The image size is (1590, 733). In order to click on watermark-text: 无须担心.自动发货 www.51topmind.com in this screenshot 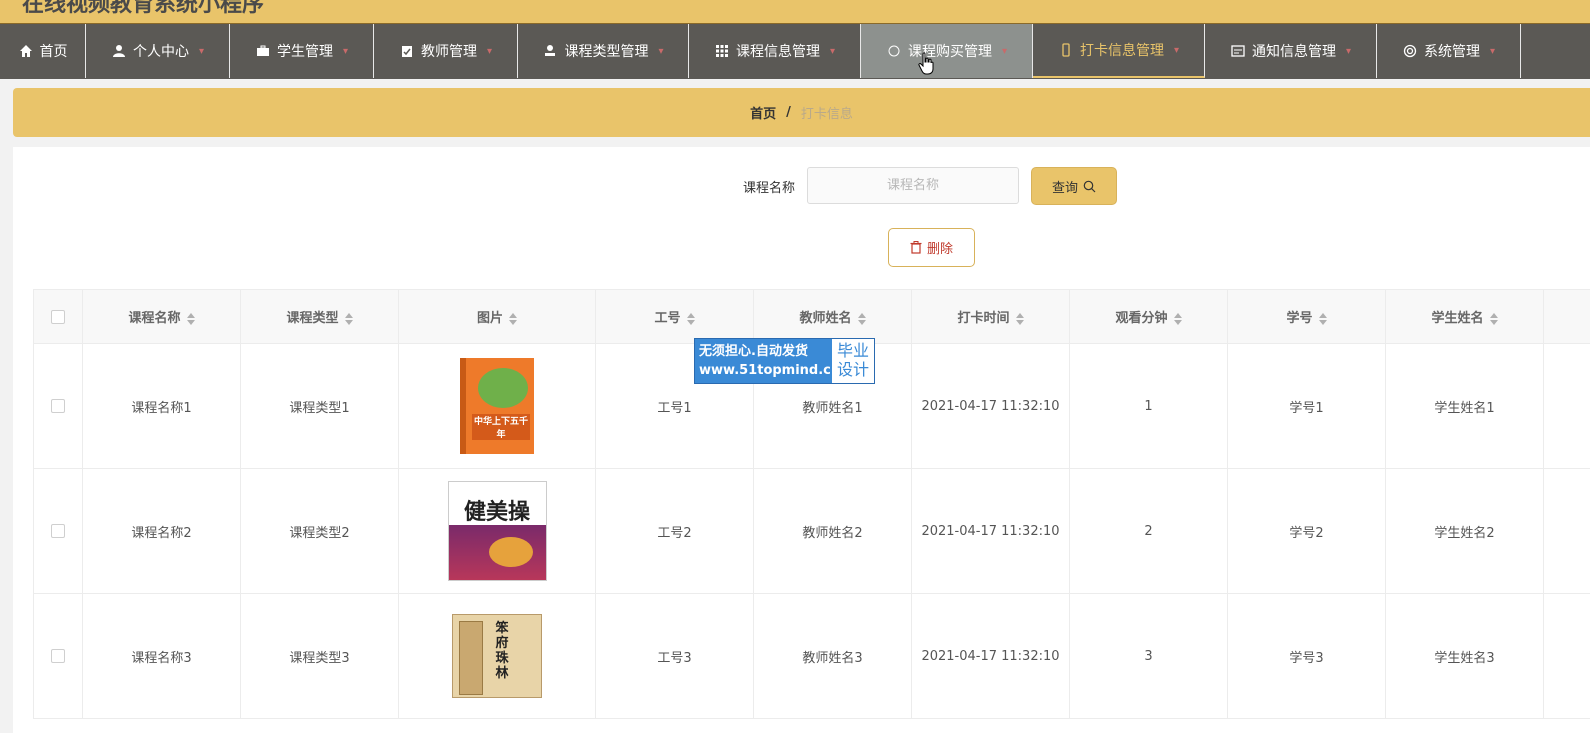, I will do `click(774, 361)`.